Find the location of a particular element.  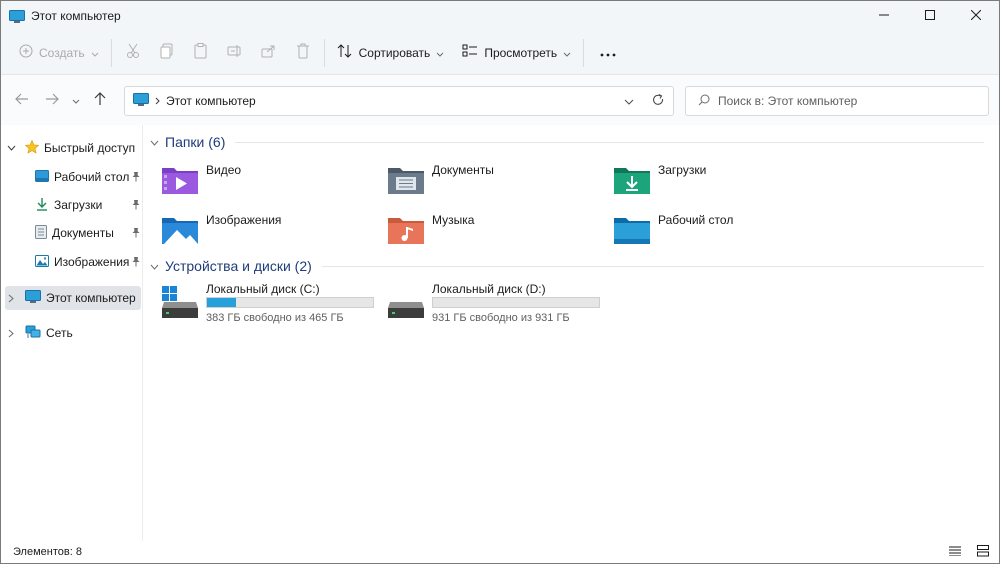

tiles-view-button is located at coordinates (983, 552).